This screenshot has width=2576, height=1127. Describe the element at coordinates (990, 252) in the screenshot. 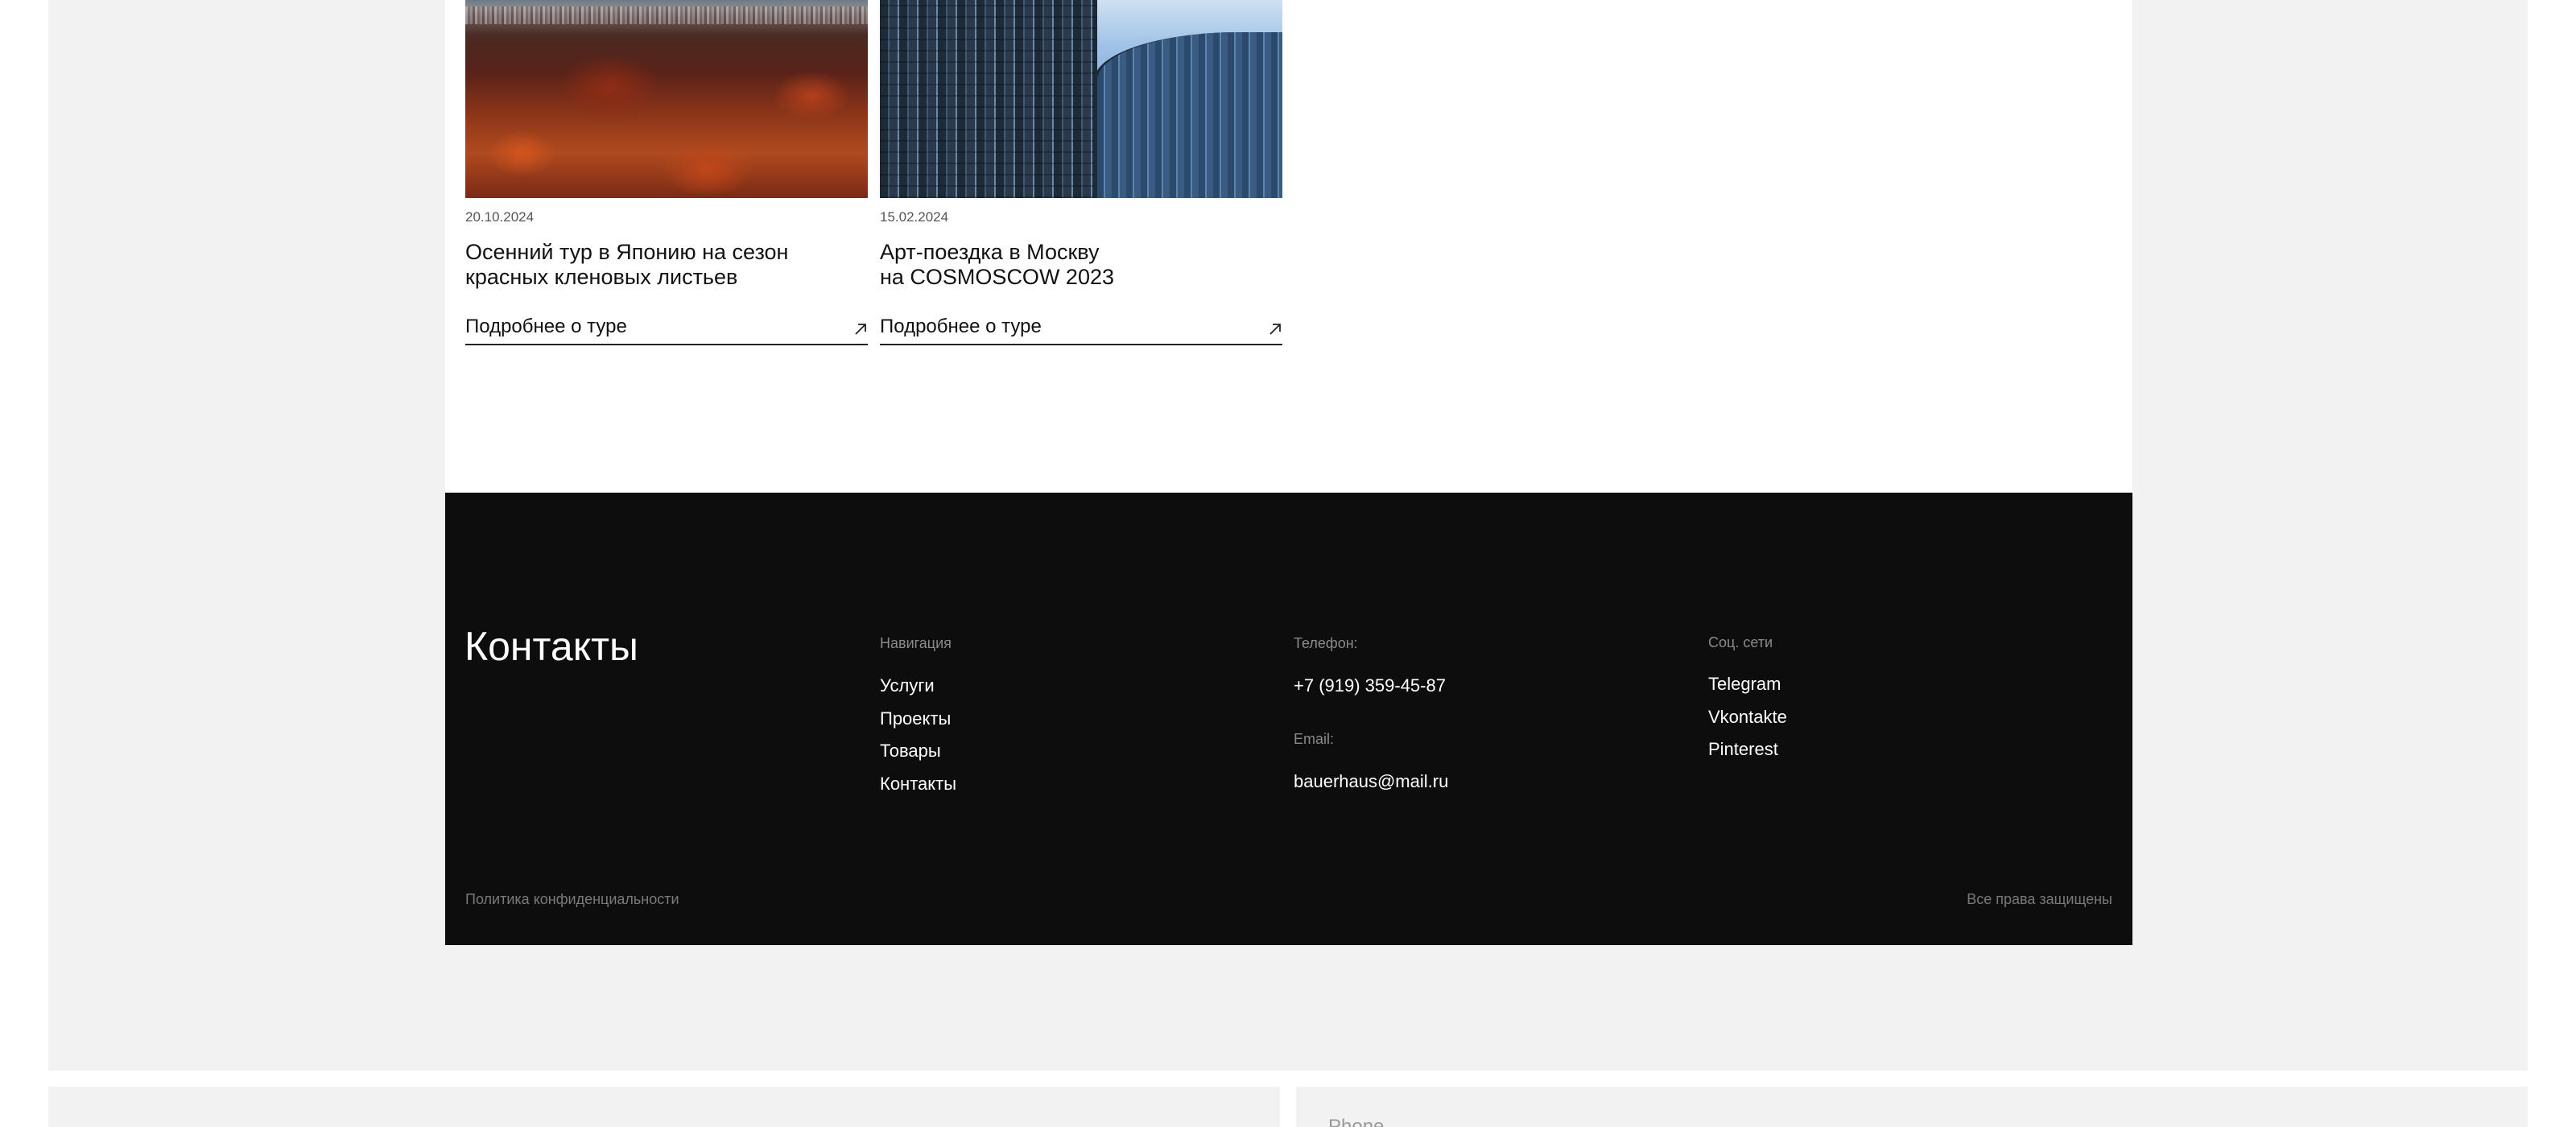

I see `tour-title-line: Арт-поездка в Москву` at that location.